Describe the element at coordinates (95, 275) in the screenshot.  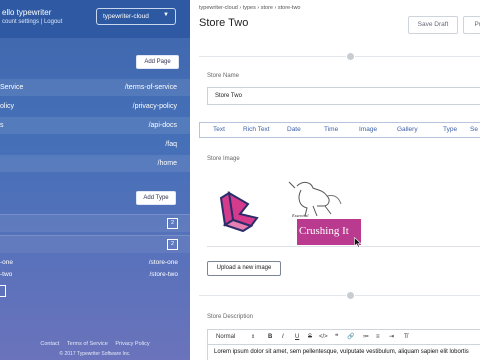
I see `store-row: -two /store-two` at that location.